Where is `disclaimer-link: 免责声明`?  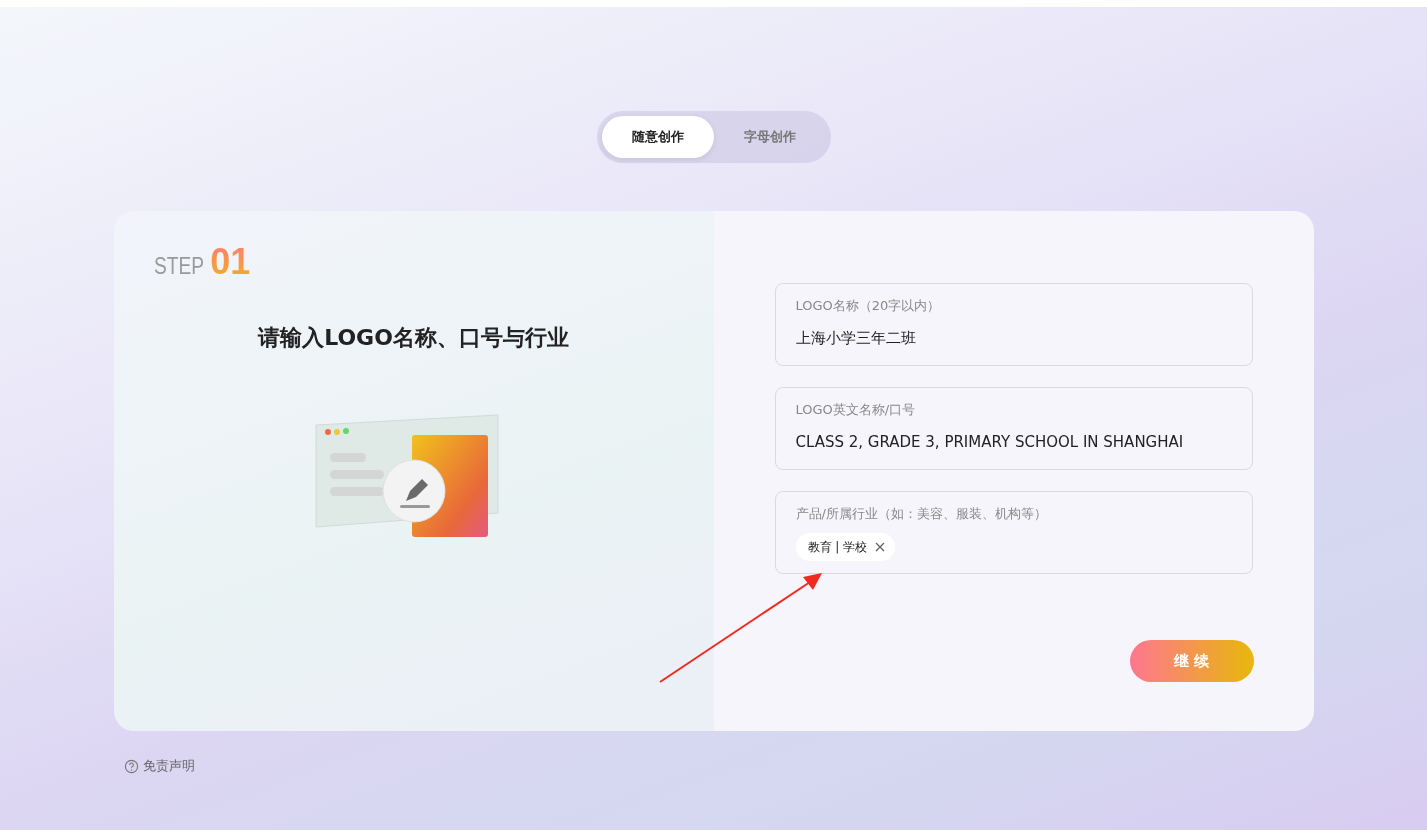 disclaimer-link: 免责声明 is located at coordinates (169, 766).